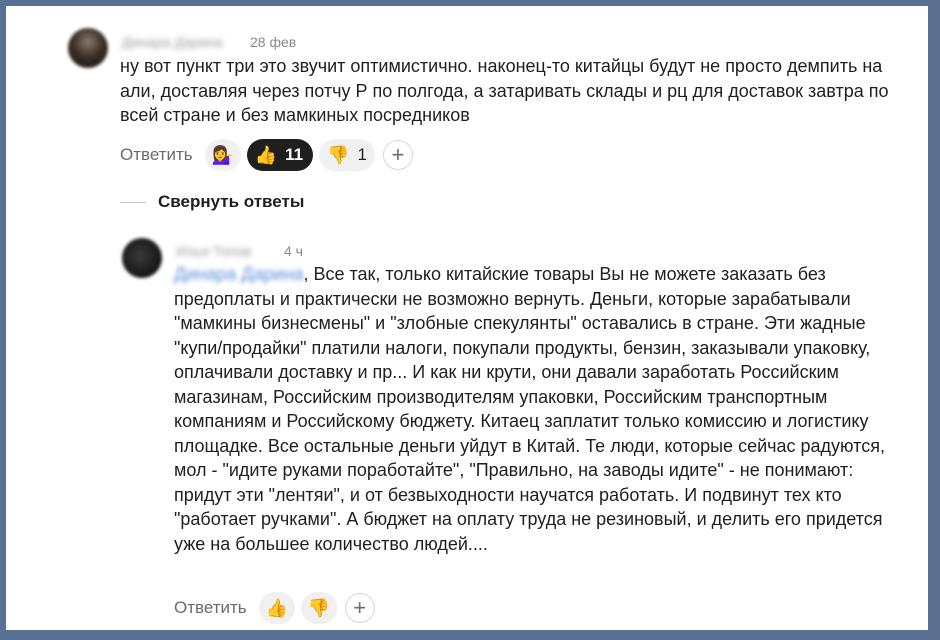 This screenshot has width=940, height=640. Describe the element at coordinates (362, 154) in the screenshot. I see `dislike-count: 1` at that location.